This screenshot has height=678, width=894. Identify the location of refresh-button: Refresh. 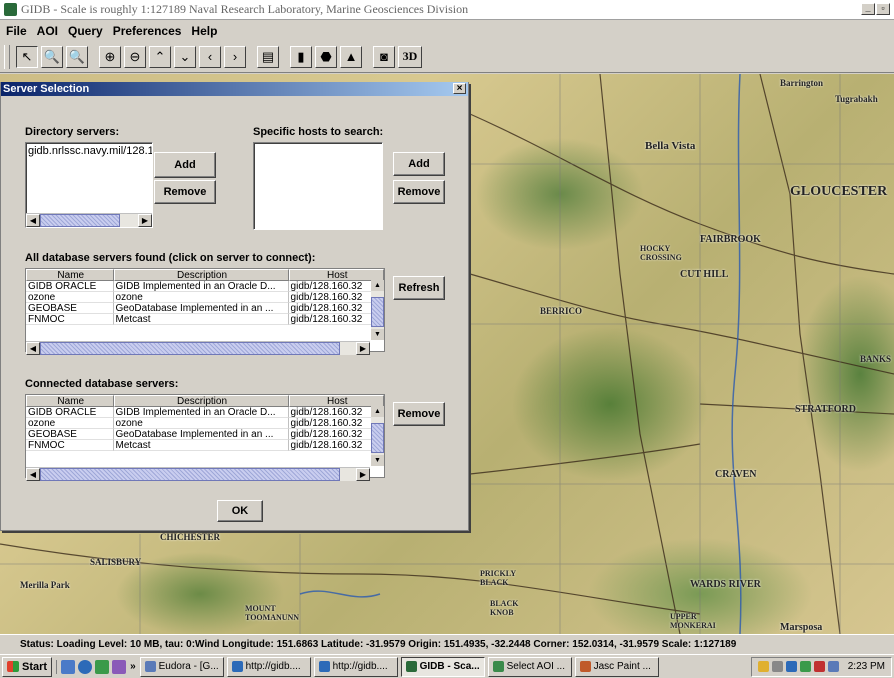
(419, 288).